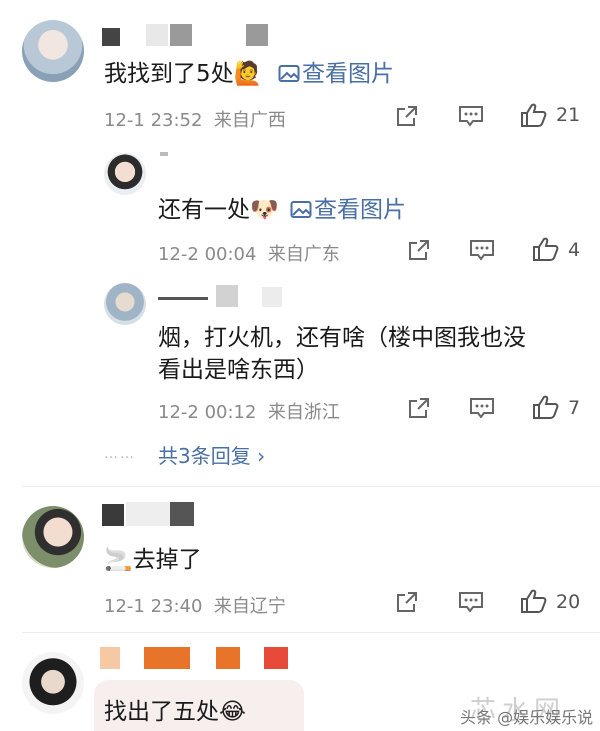  I want to click on laughing-emoji: 😂, so click(232, 712).